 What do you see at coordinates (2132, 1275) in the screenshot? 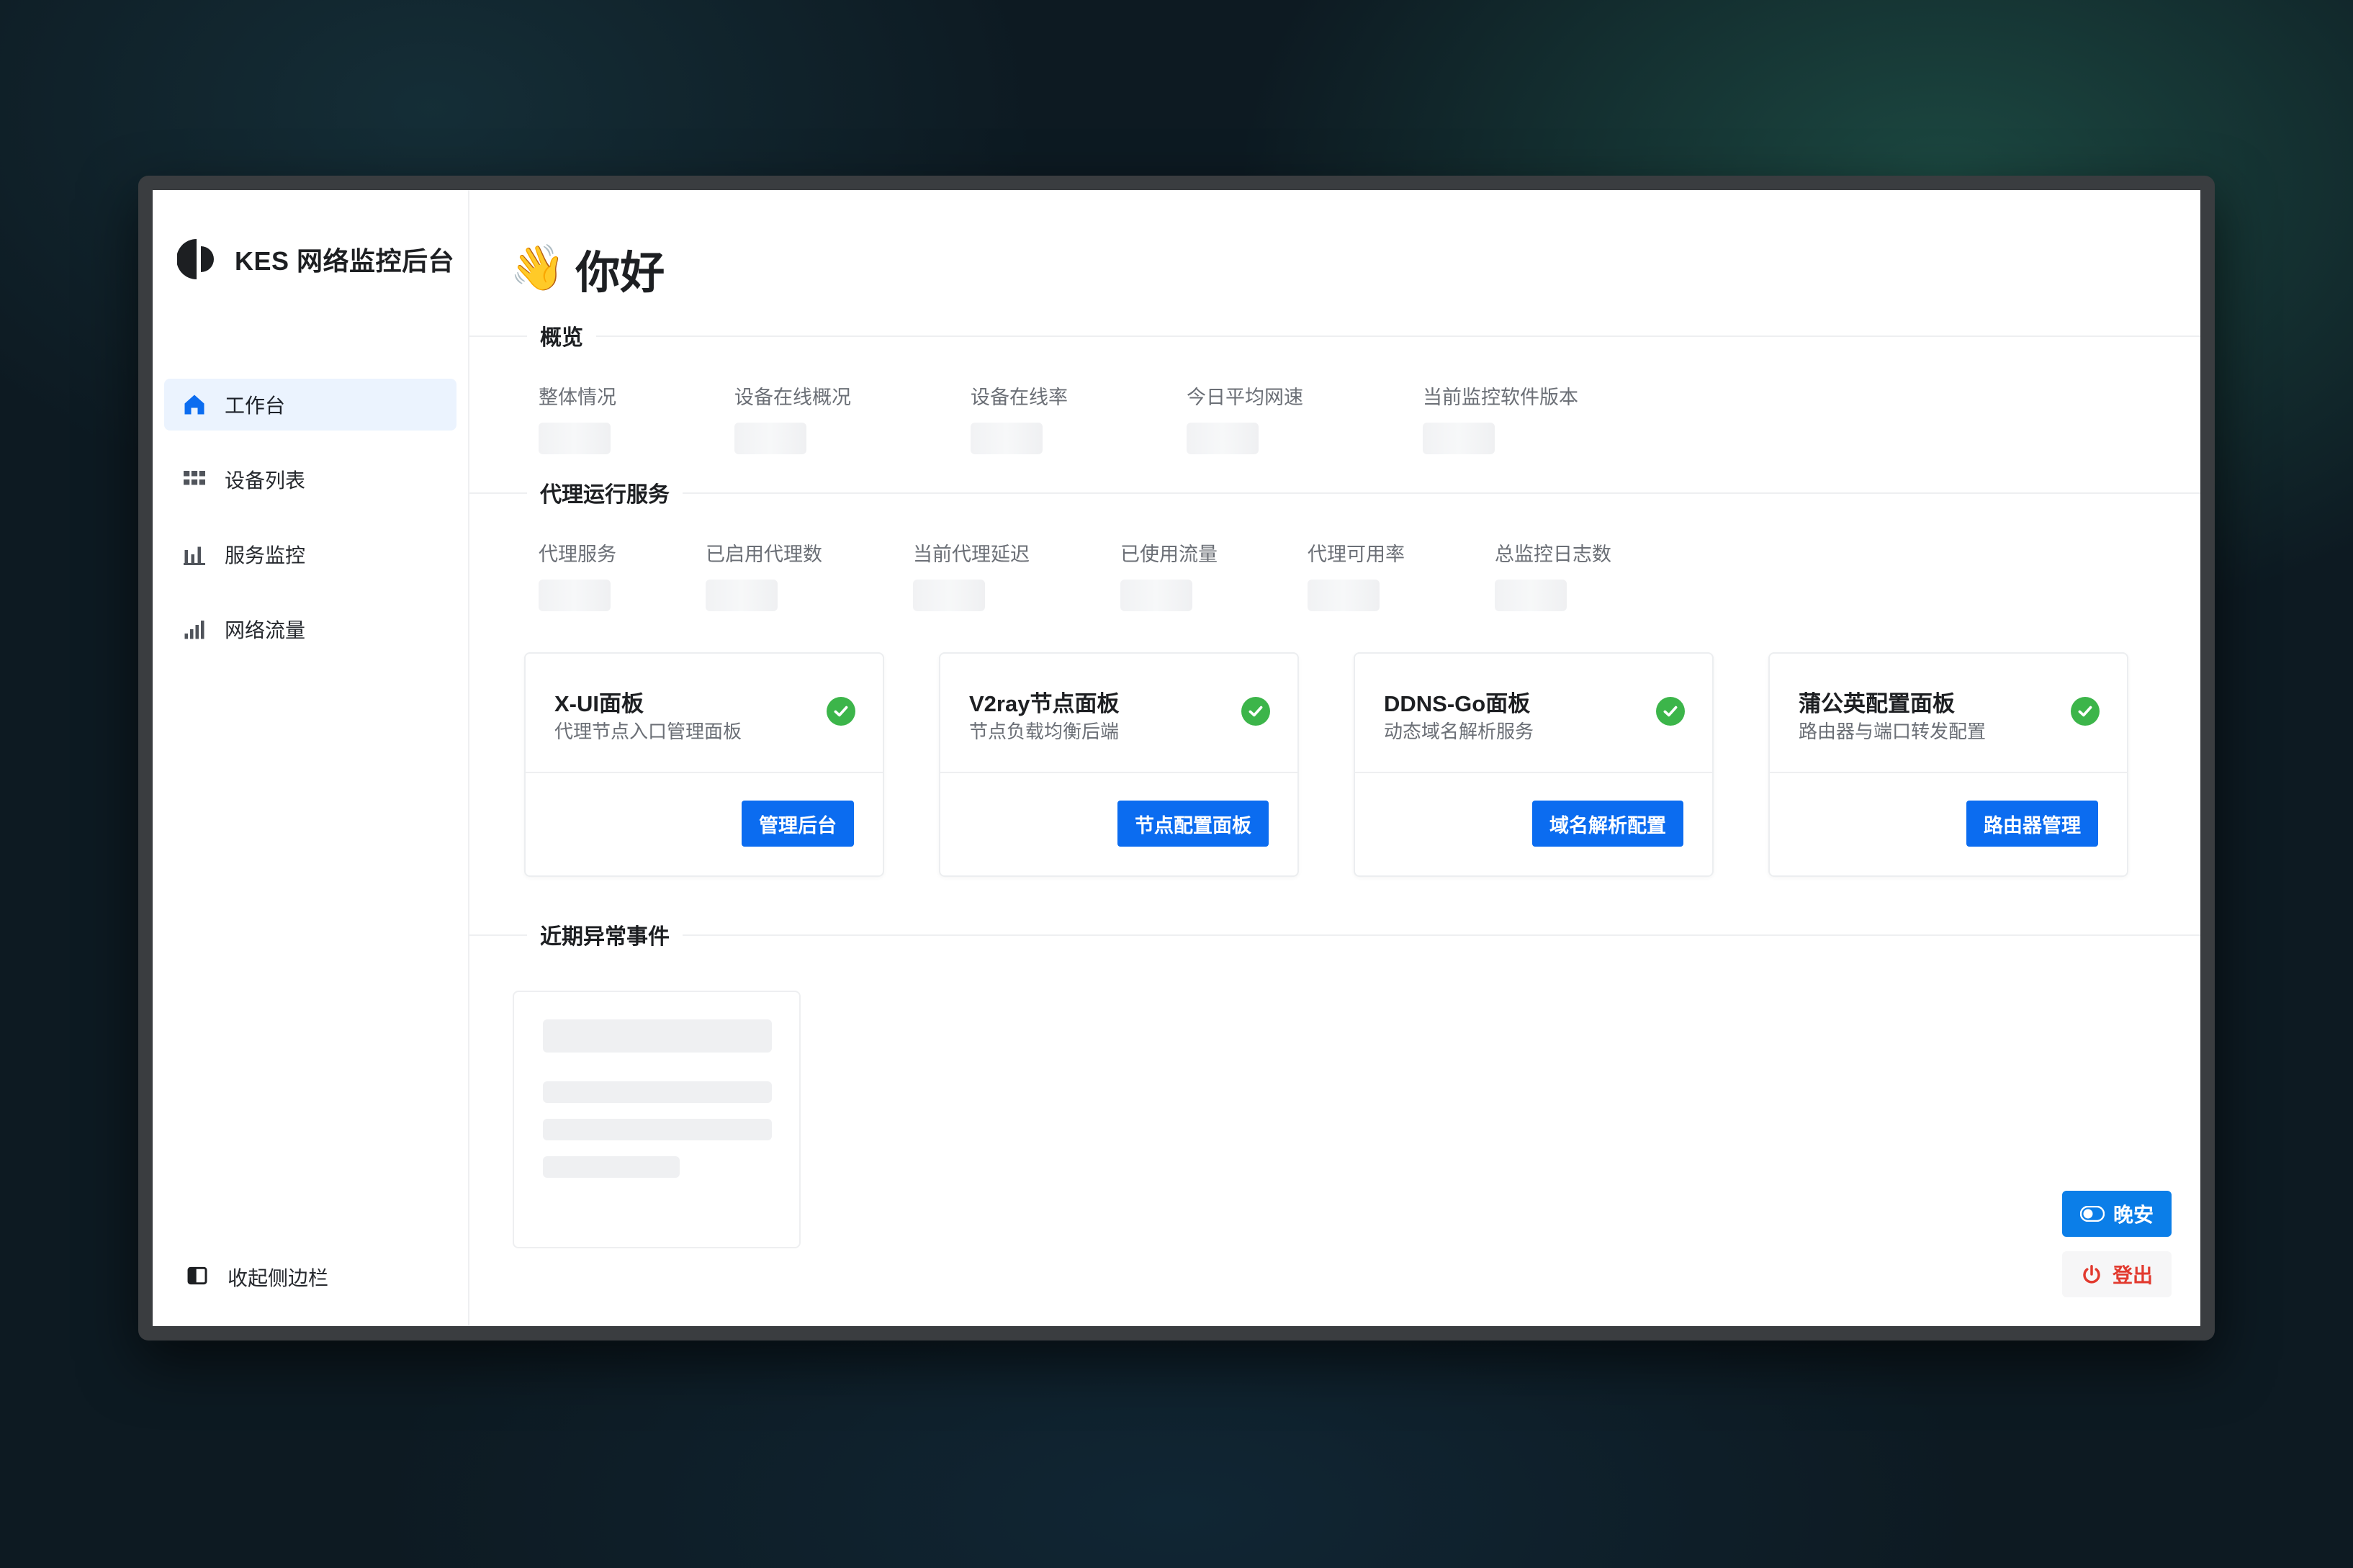
I see `logout-label: 登出` at bounding box center [2132, 1275].